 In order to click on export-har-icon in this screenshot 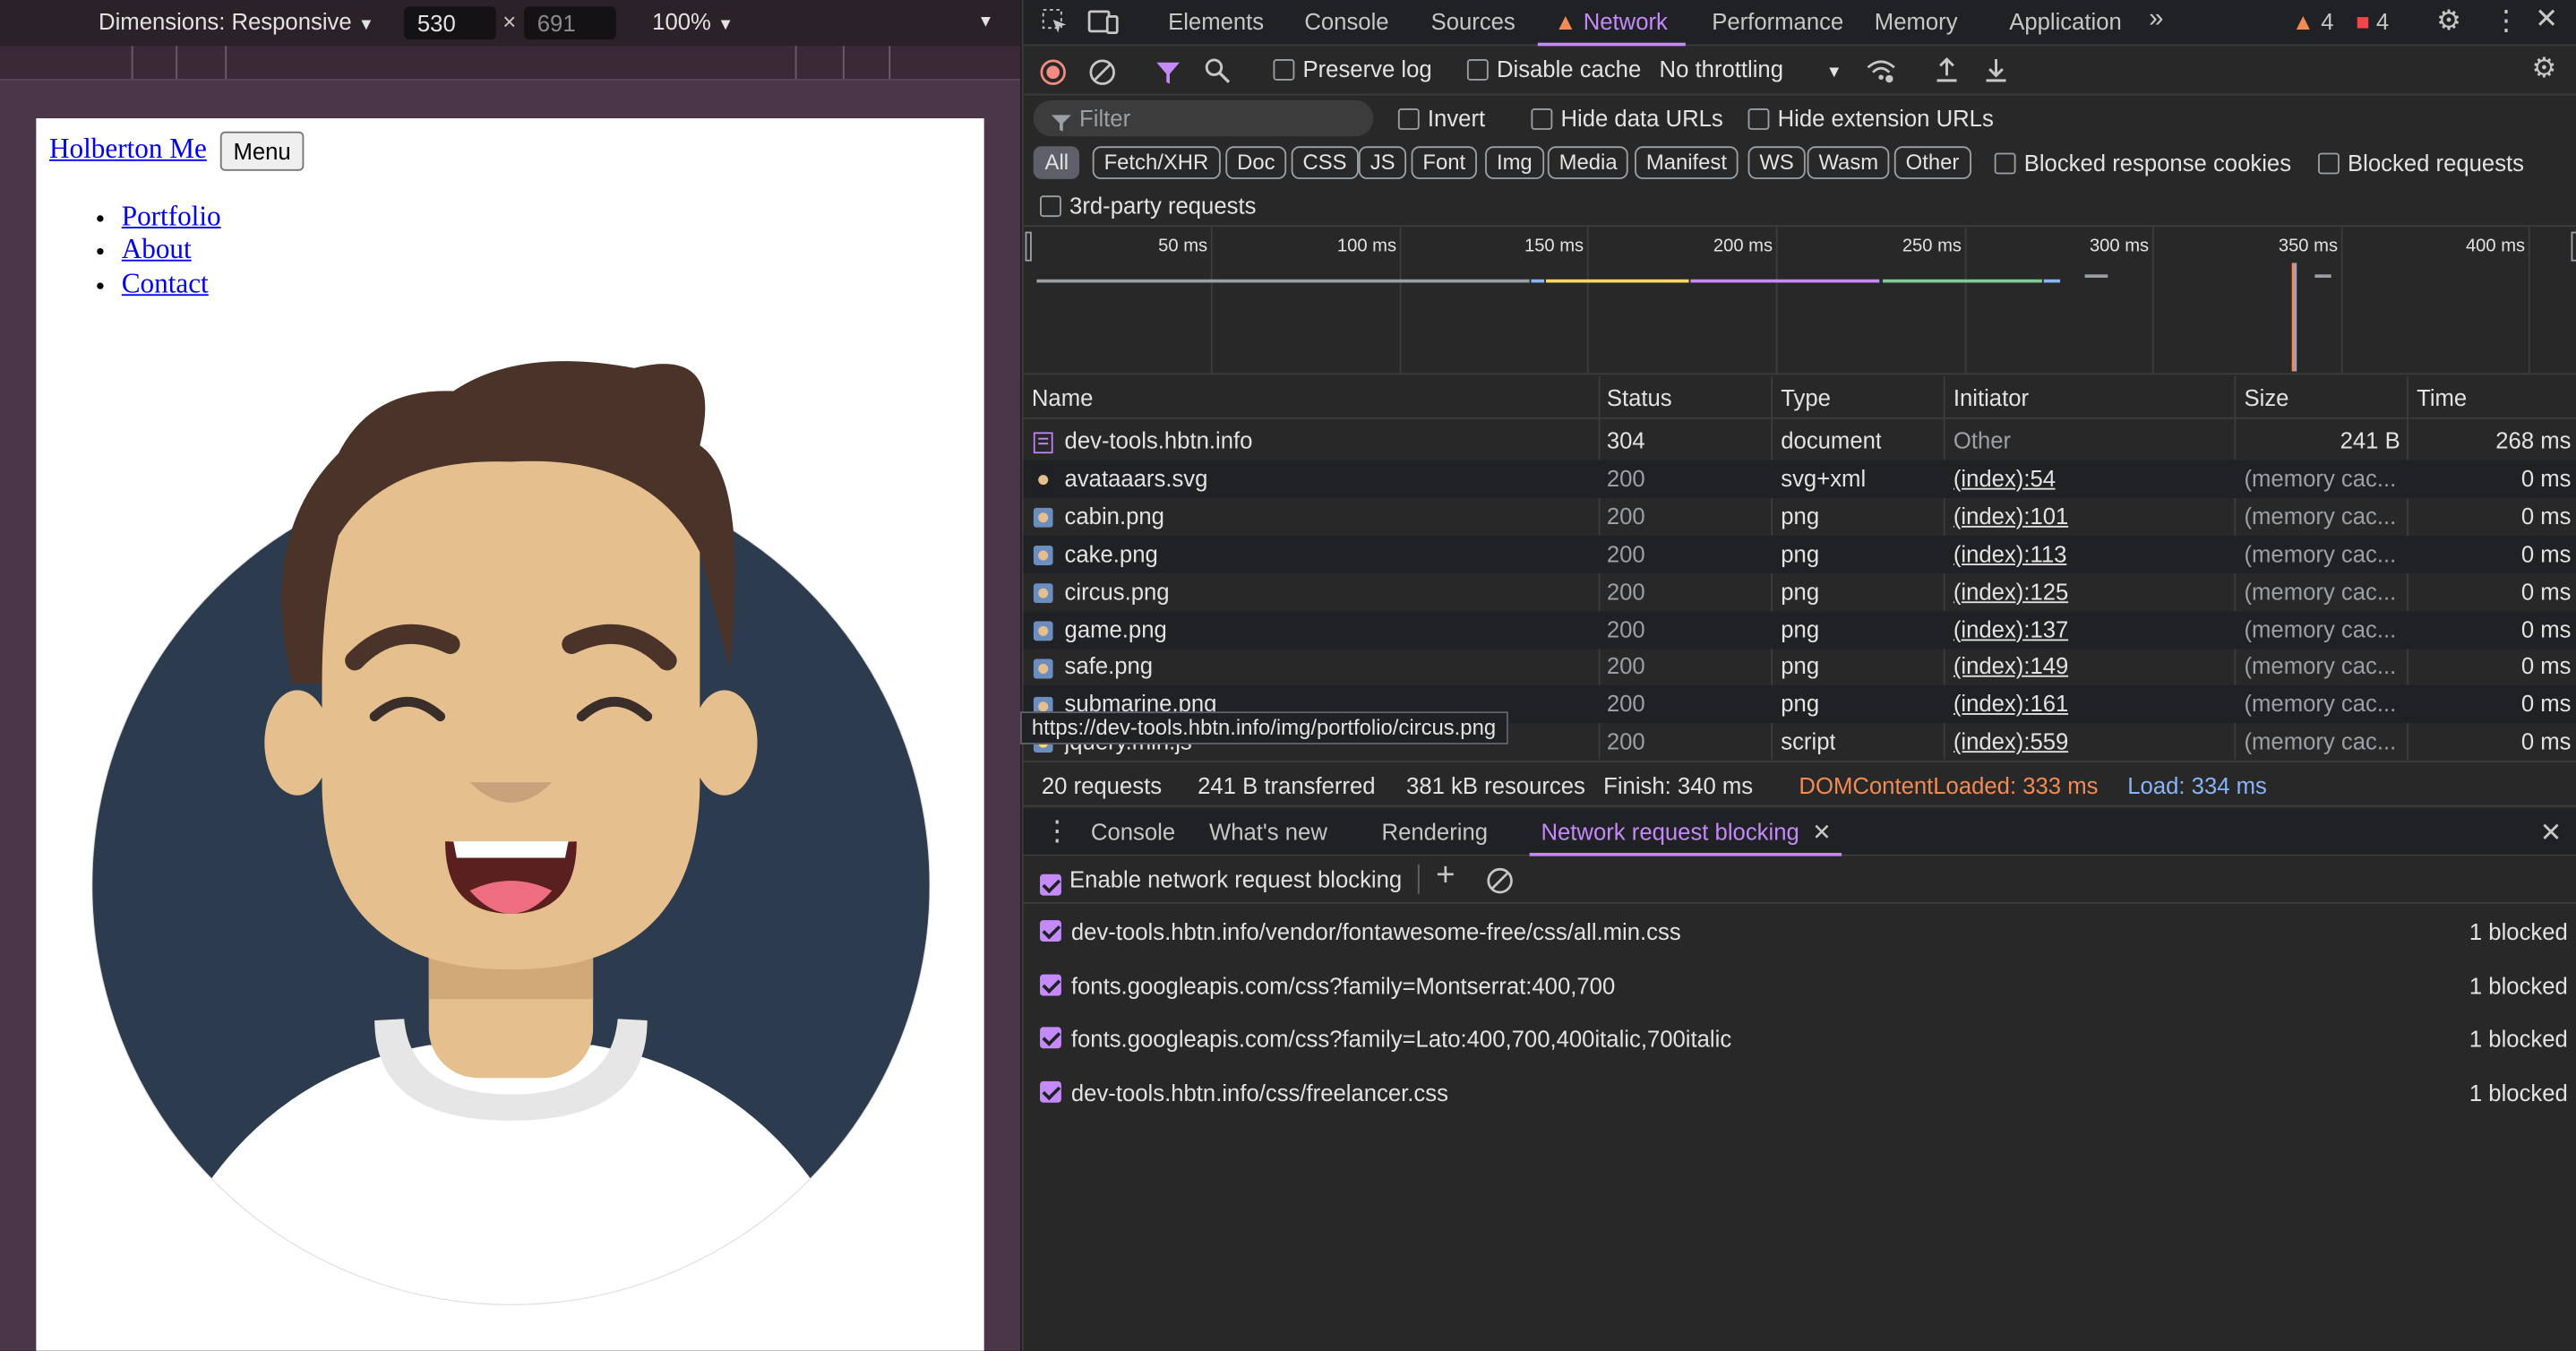, I will do `click(1996, 70)`.